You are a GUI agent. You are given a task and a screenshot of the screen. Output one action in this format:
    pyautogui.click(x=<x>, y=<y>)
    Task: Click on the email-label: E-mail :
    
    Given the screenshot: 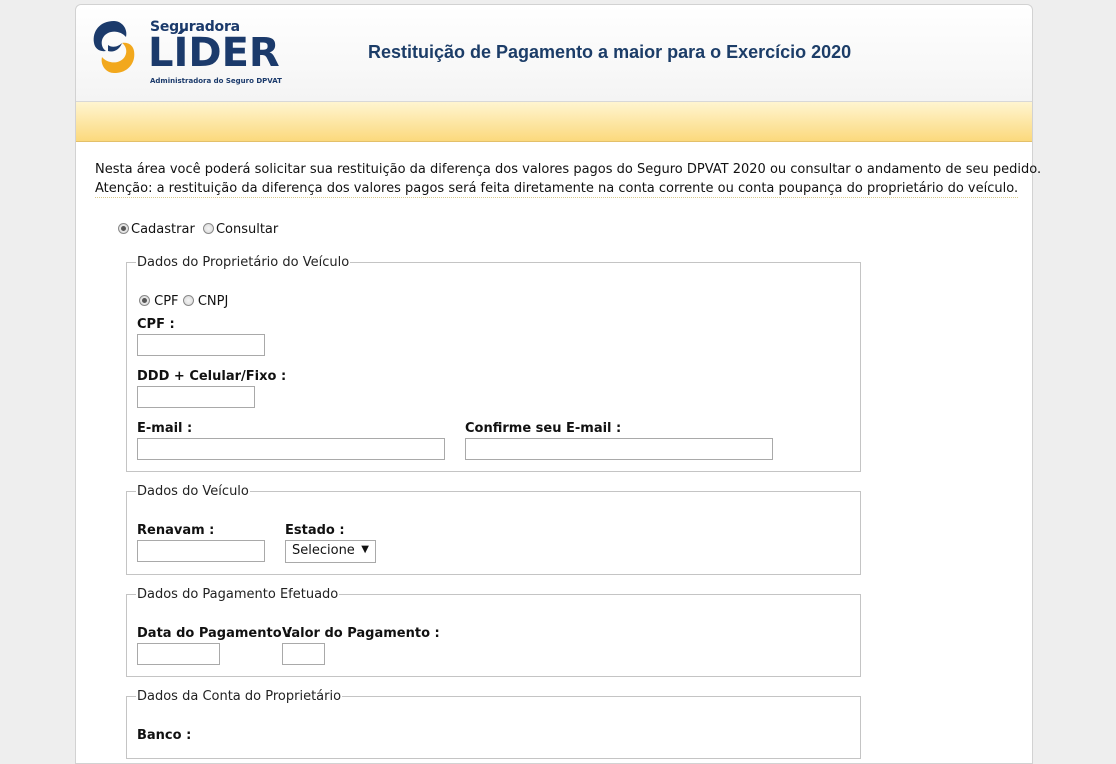 What is the action you would take?
    pyautogui.click(x=165, y=428)
    